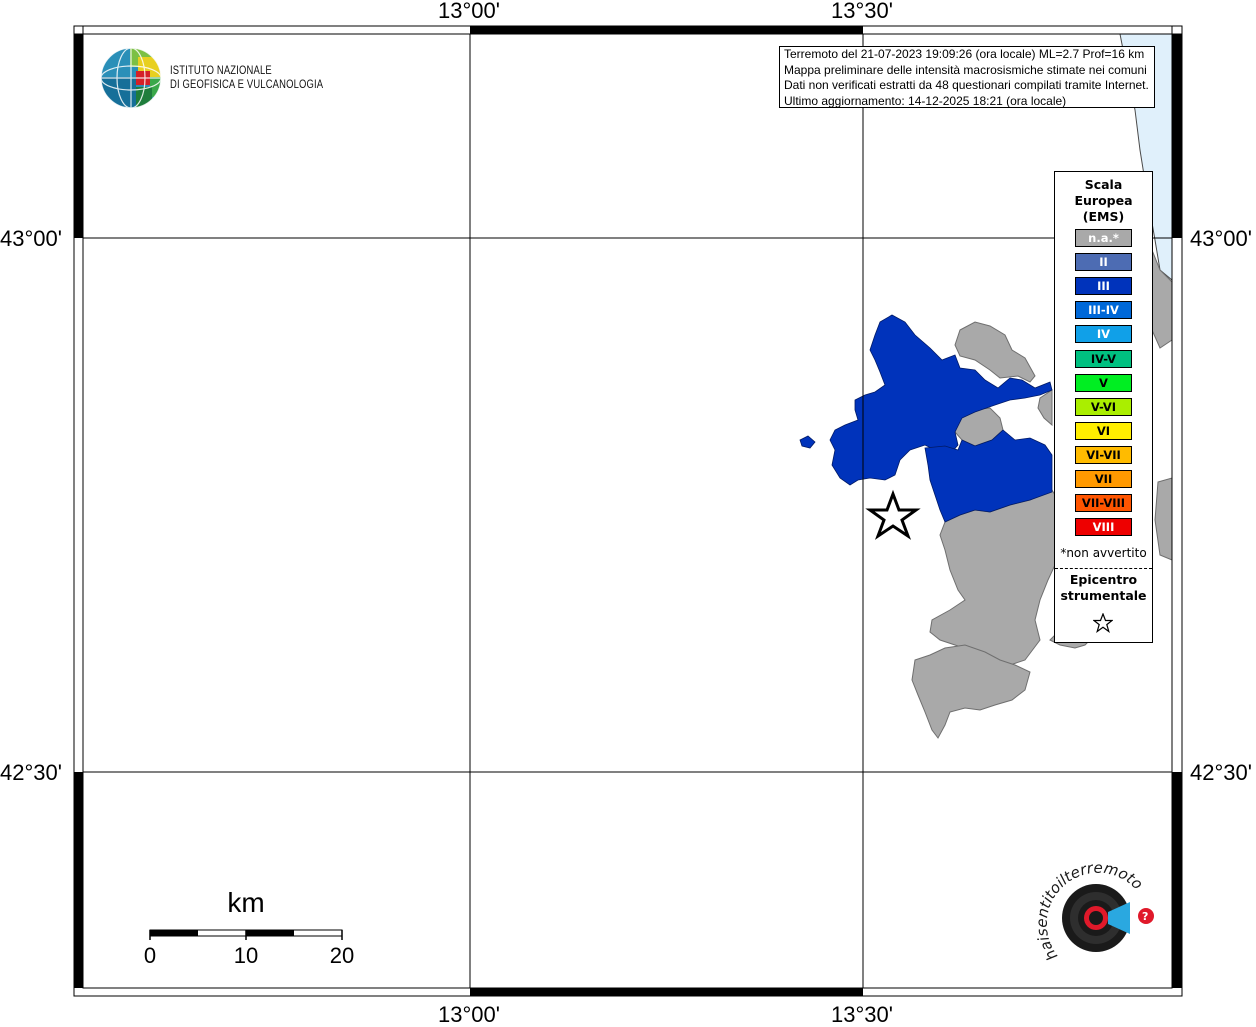  Describe the element at coordinates (1103, 527) in the screenshot. I see `legend-swatch-item: VIII` at that location.